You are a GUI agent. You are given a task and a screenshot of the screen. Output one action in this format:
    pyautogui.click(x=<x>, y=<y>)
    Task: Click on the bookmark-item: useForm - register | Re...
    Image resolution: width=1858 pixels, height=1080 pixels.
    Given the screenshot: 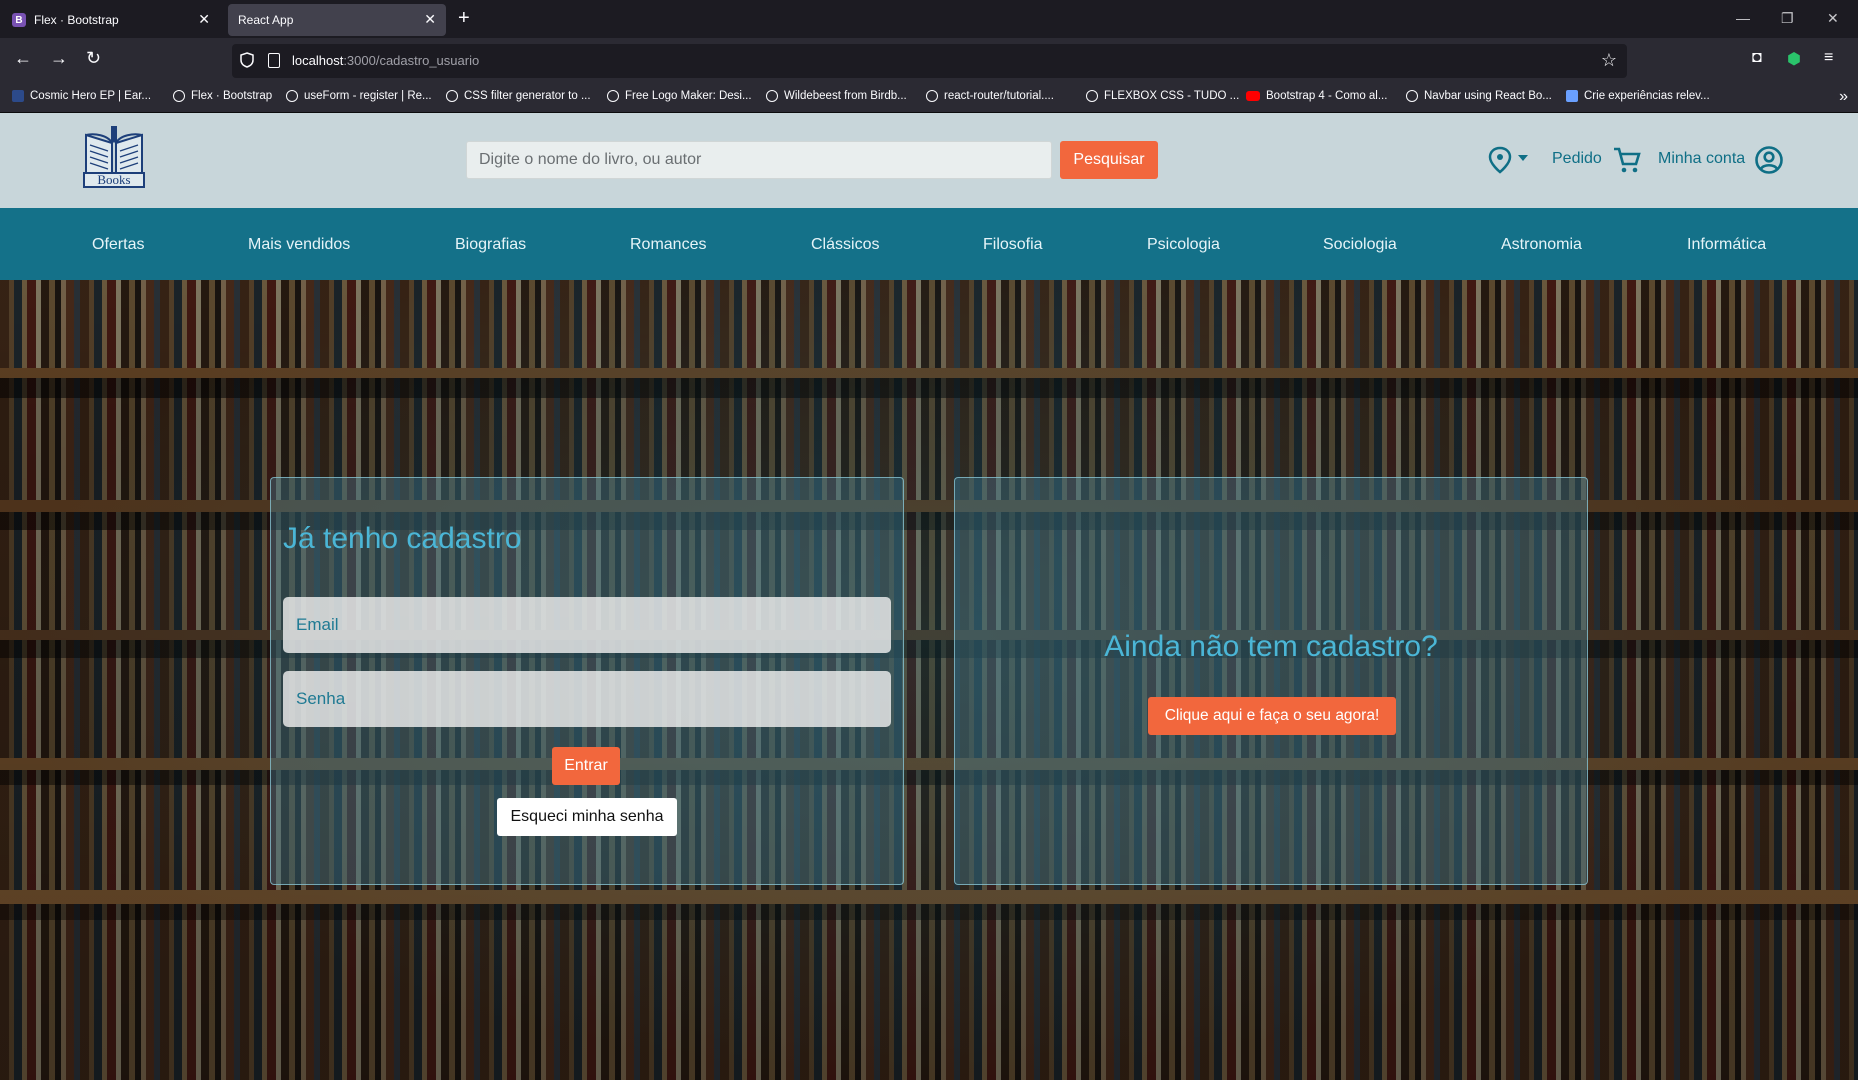 What is the action you would take?
    pyautogui.click(x=359, y=96)
    